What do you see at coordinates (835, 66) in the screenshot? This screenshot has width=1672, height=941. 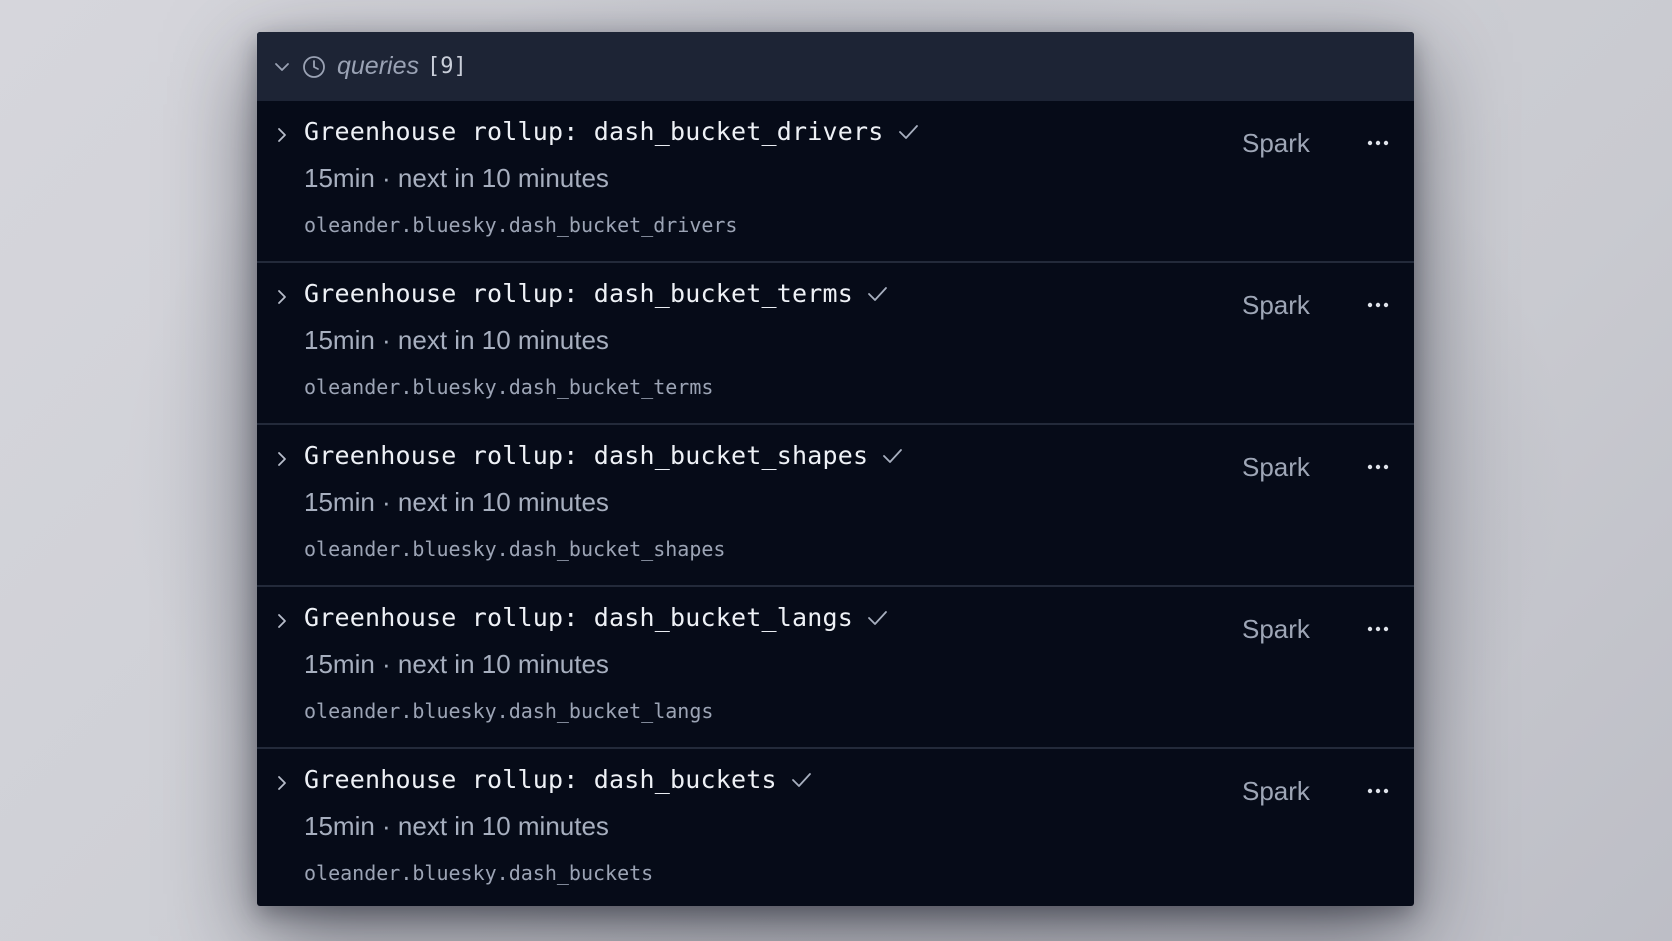 I see `queries-panel-header: queries [9]` at bounding box center [835, 66].